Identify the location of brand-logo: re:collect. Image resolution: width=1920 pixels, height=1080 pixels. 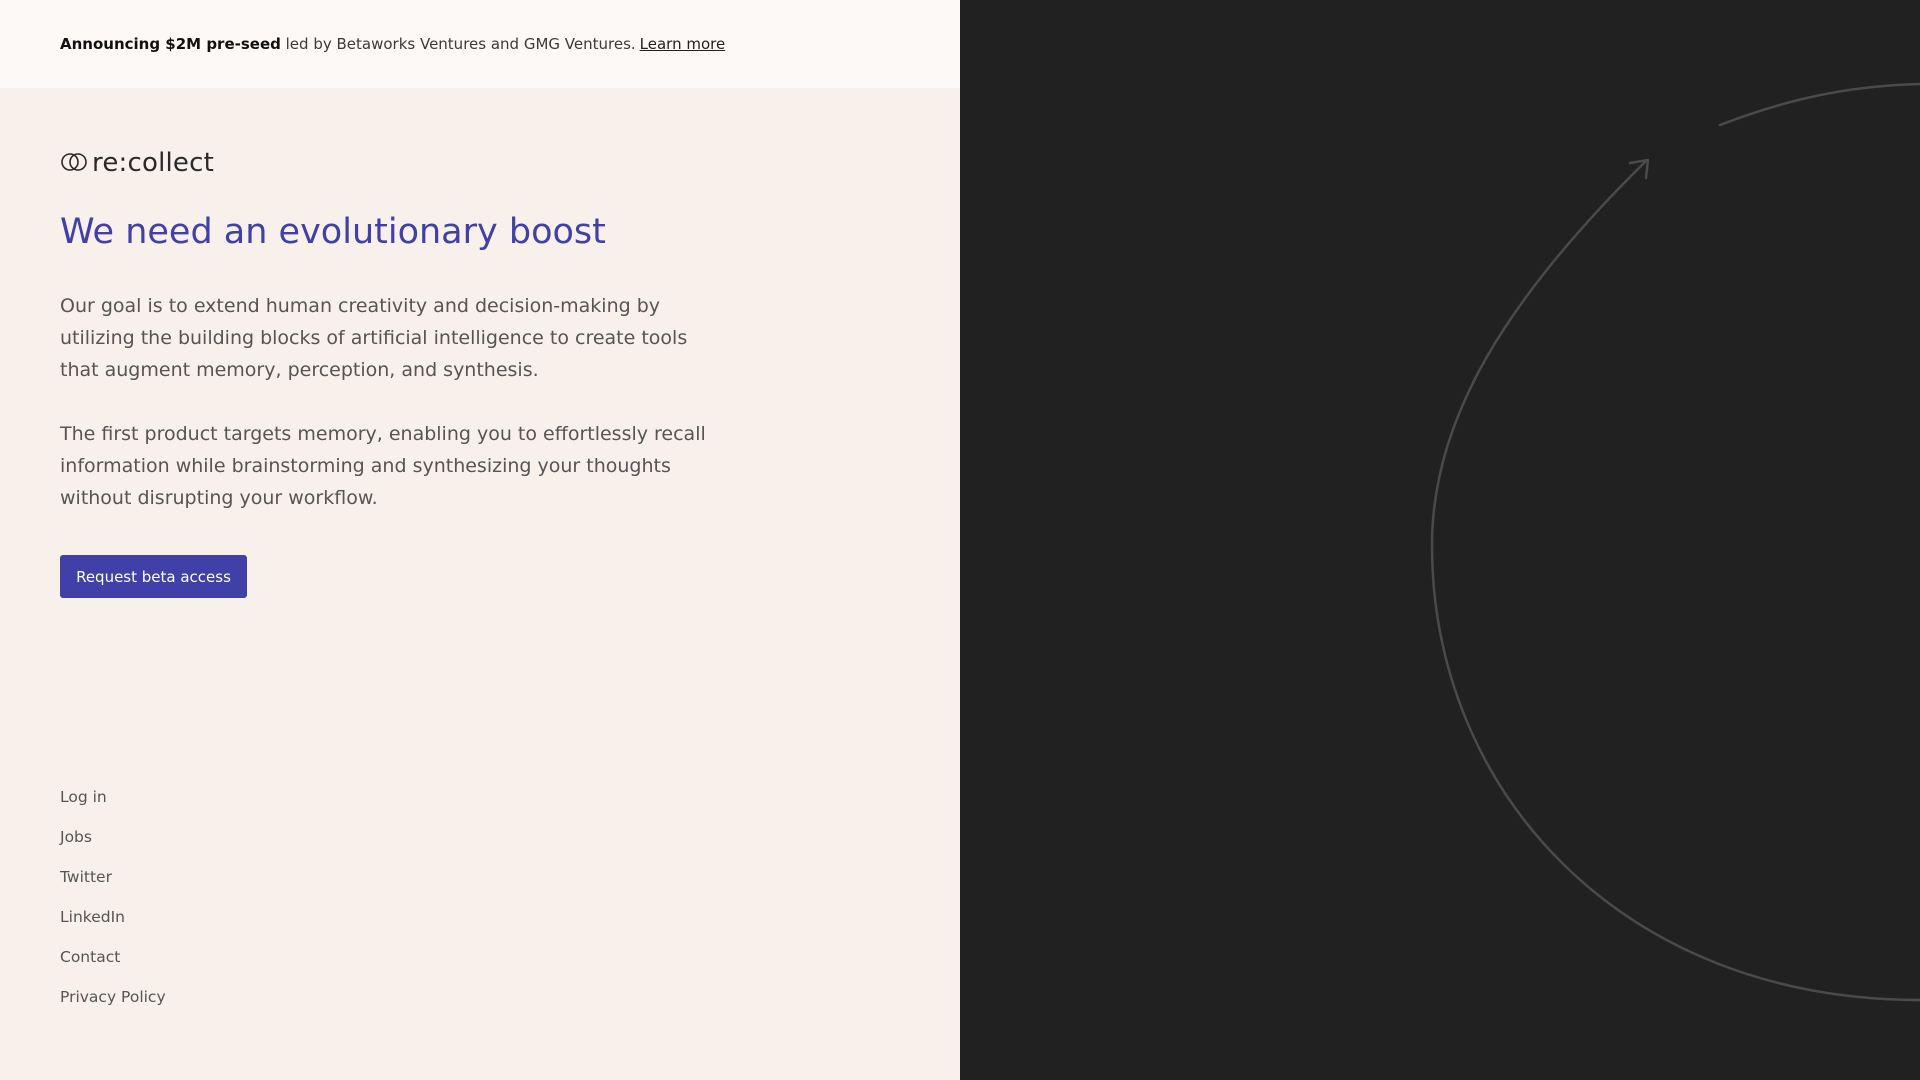
(137, 163).